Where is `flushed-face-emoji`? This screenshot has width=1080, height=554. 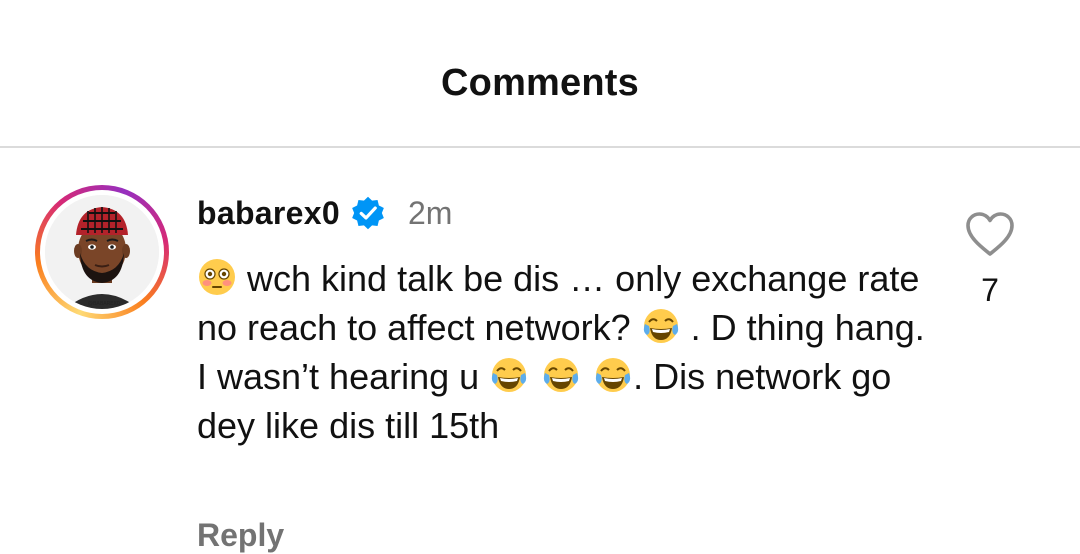
flushed-face-emoji is located at coordinates (217, 277).